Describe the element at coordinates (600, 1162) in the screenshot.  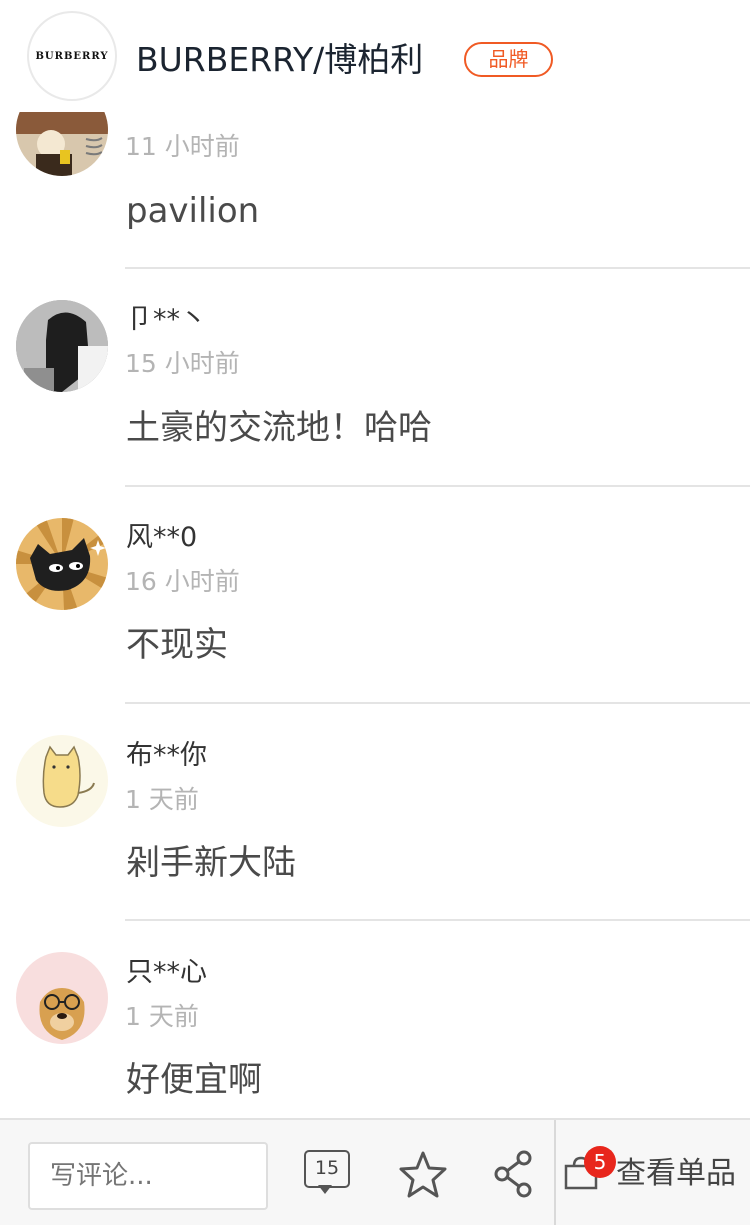
I see `cart-count-badge: 5` at that location.